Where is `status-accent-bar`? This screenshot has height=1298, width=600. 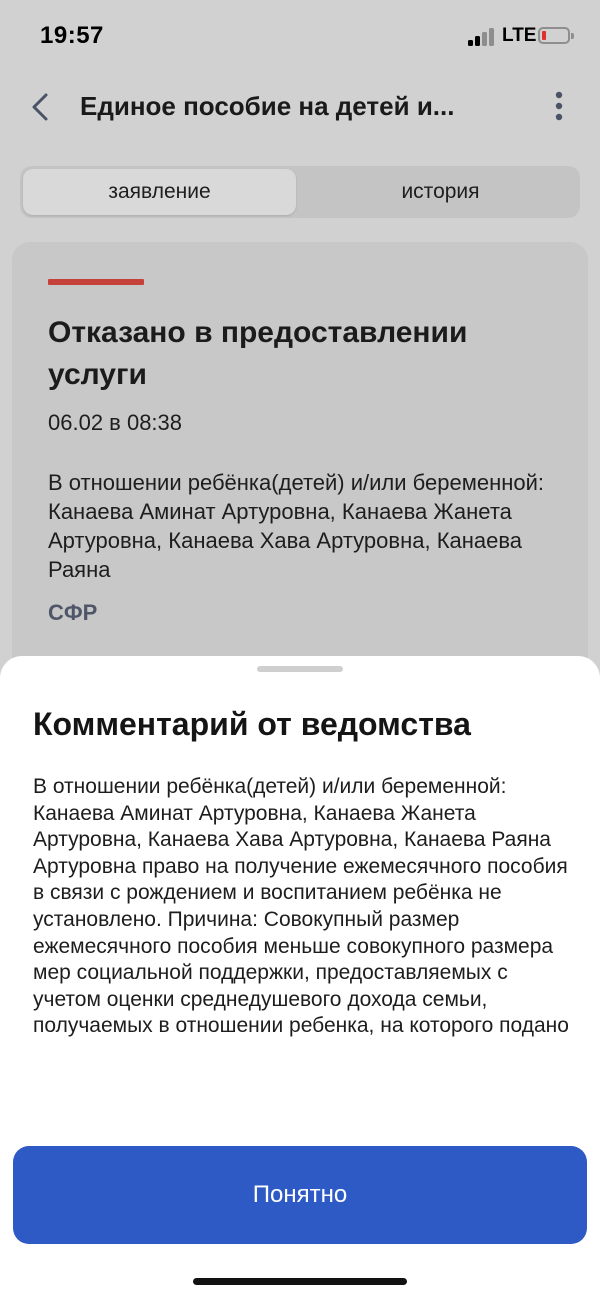
status-accent-bar is located at coordinates (96, 282).